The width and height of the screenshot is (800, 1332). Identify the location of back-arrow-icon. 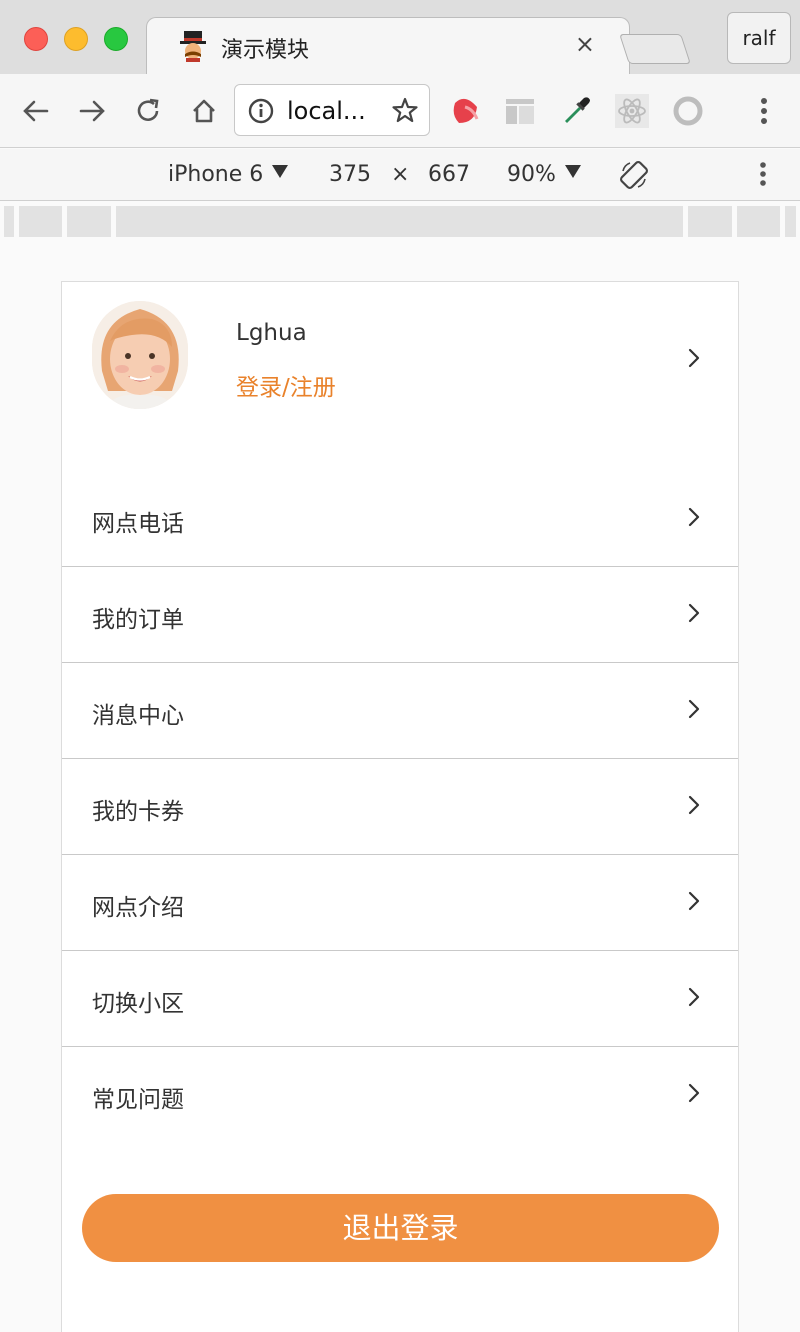
(36, 111).